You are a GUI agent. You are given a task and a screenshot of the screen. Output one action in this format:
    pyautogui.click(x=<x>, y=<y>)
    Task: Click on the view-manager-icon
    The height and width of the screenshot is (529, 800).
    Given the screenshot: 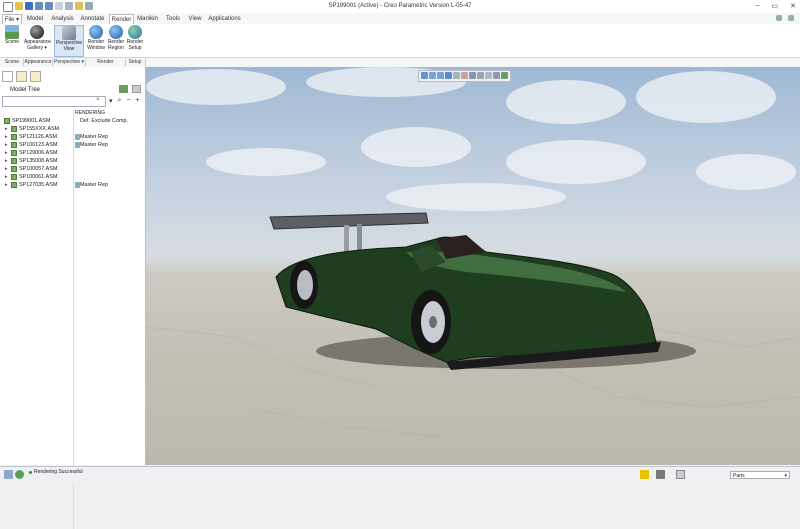 What is the action you would take?
    pyautogui.click(x=472, y=75)
    